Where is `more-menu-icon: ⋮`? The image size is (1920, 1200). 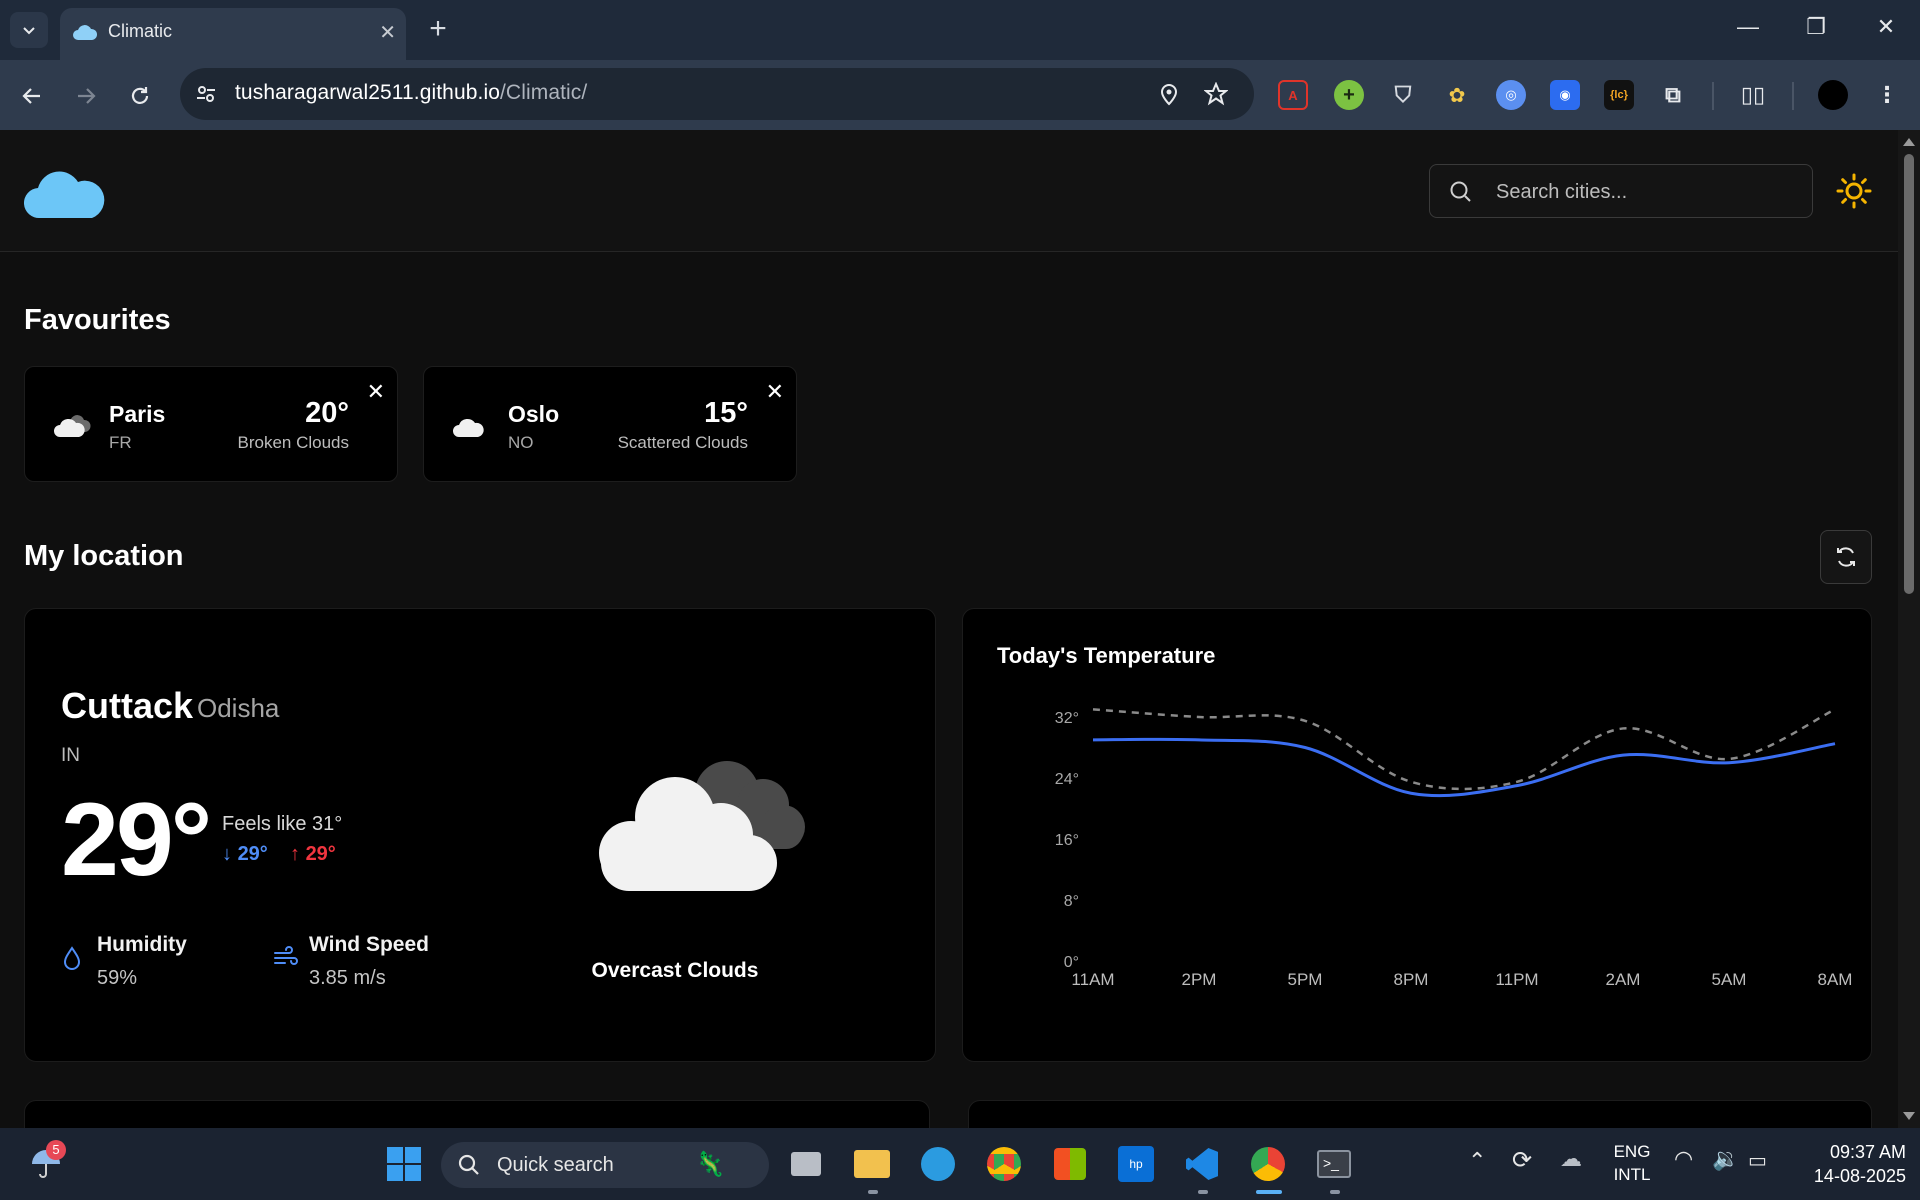
more-menu-icon: ⋮ is located at coordinates (1887, 95).